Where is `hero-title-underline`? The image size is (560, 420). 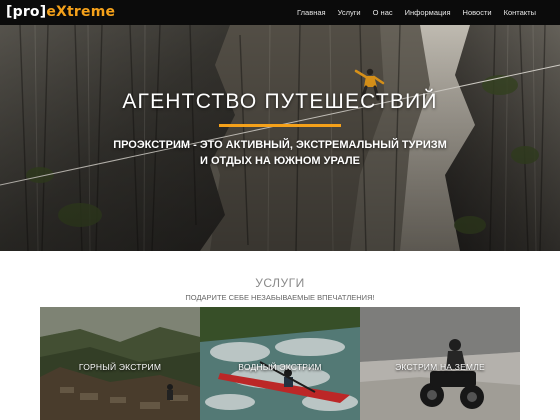 hero-title-underline is located at coordinates (280, 125).